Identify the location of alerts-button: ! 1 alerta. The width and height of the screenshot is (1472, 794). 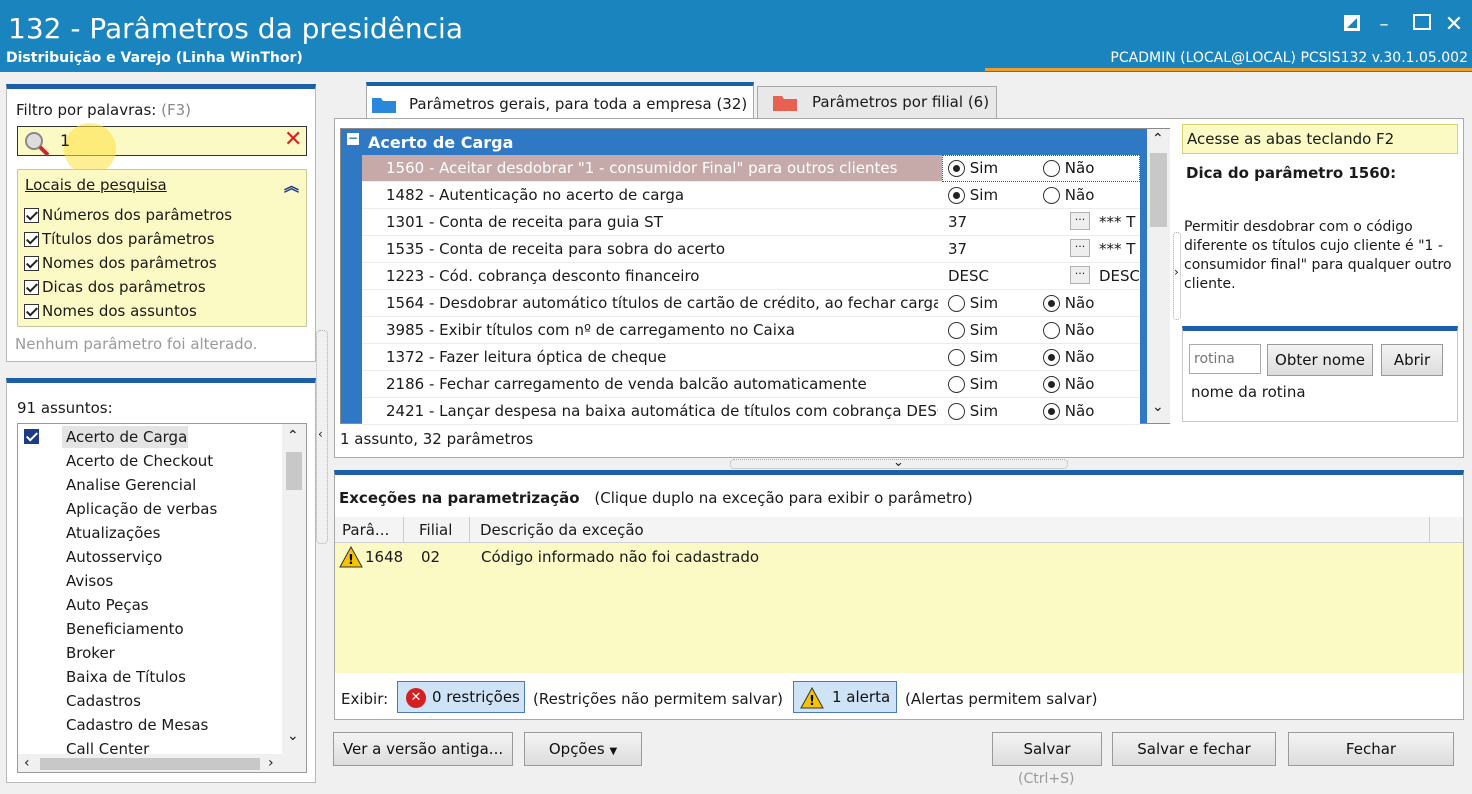
(845, 697).